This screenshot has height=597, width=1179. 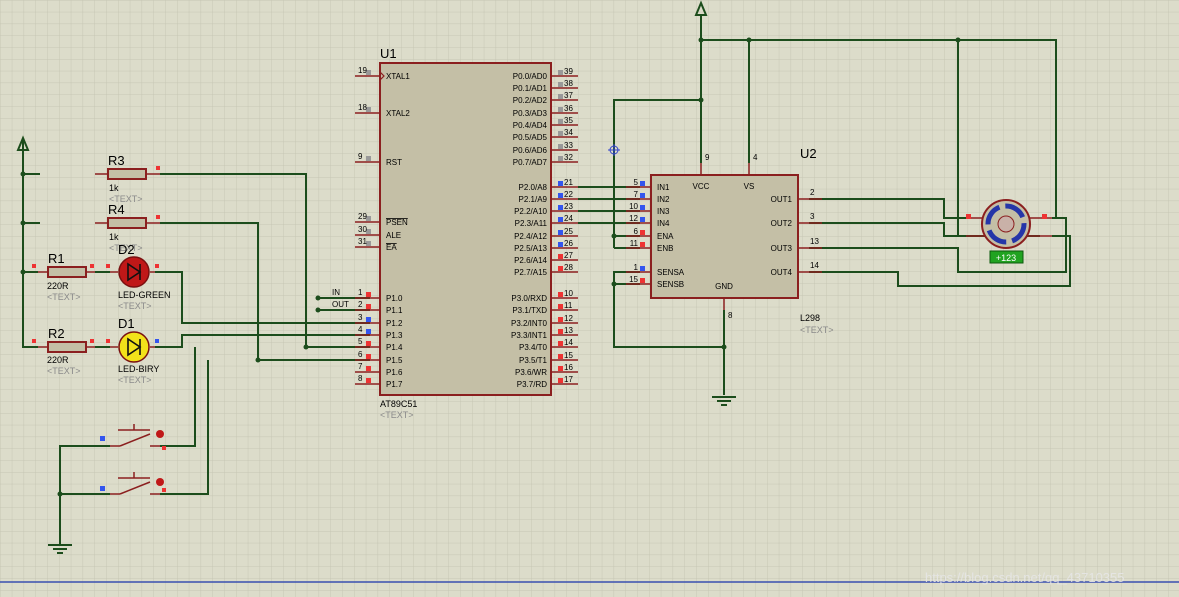 I want to click on pin-name: OUT4, so click(x=782, y=272).